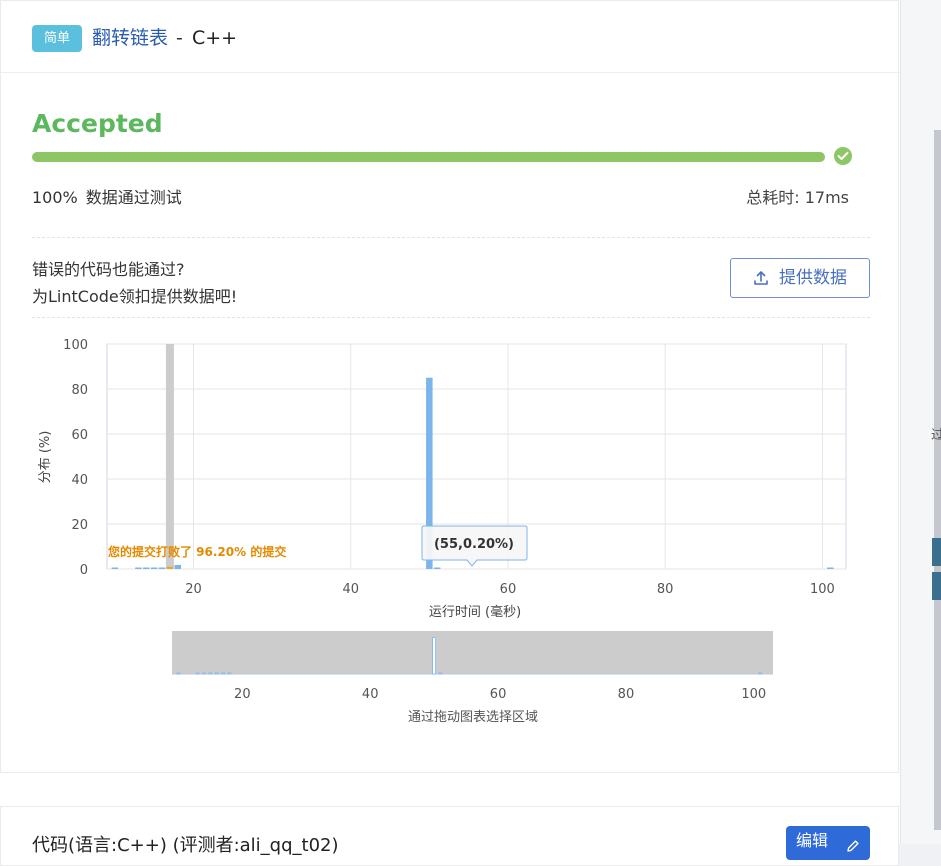  I want to click on pass-summary: 100% 数据通过测试, so click(107, 196).